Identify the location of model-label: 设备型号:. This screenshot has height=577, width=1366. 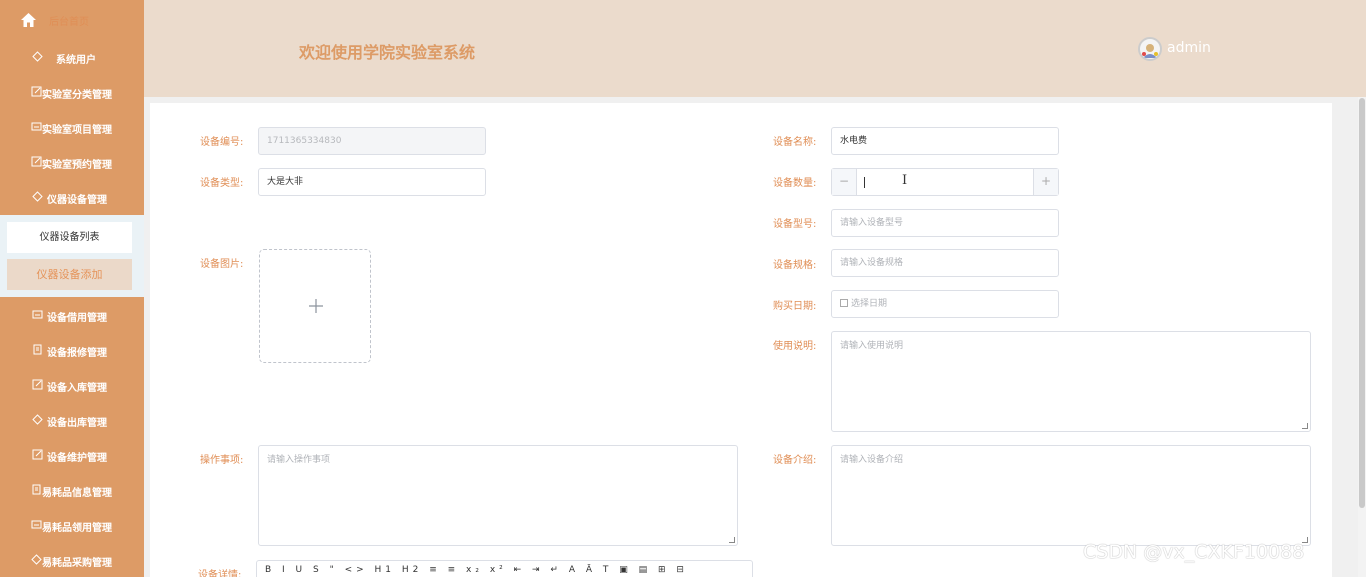
(795, 224).